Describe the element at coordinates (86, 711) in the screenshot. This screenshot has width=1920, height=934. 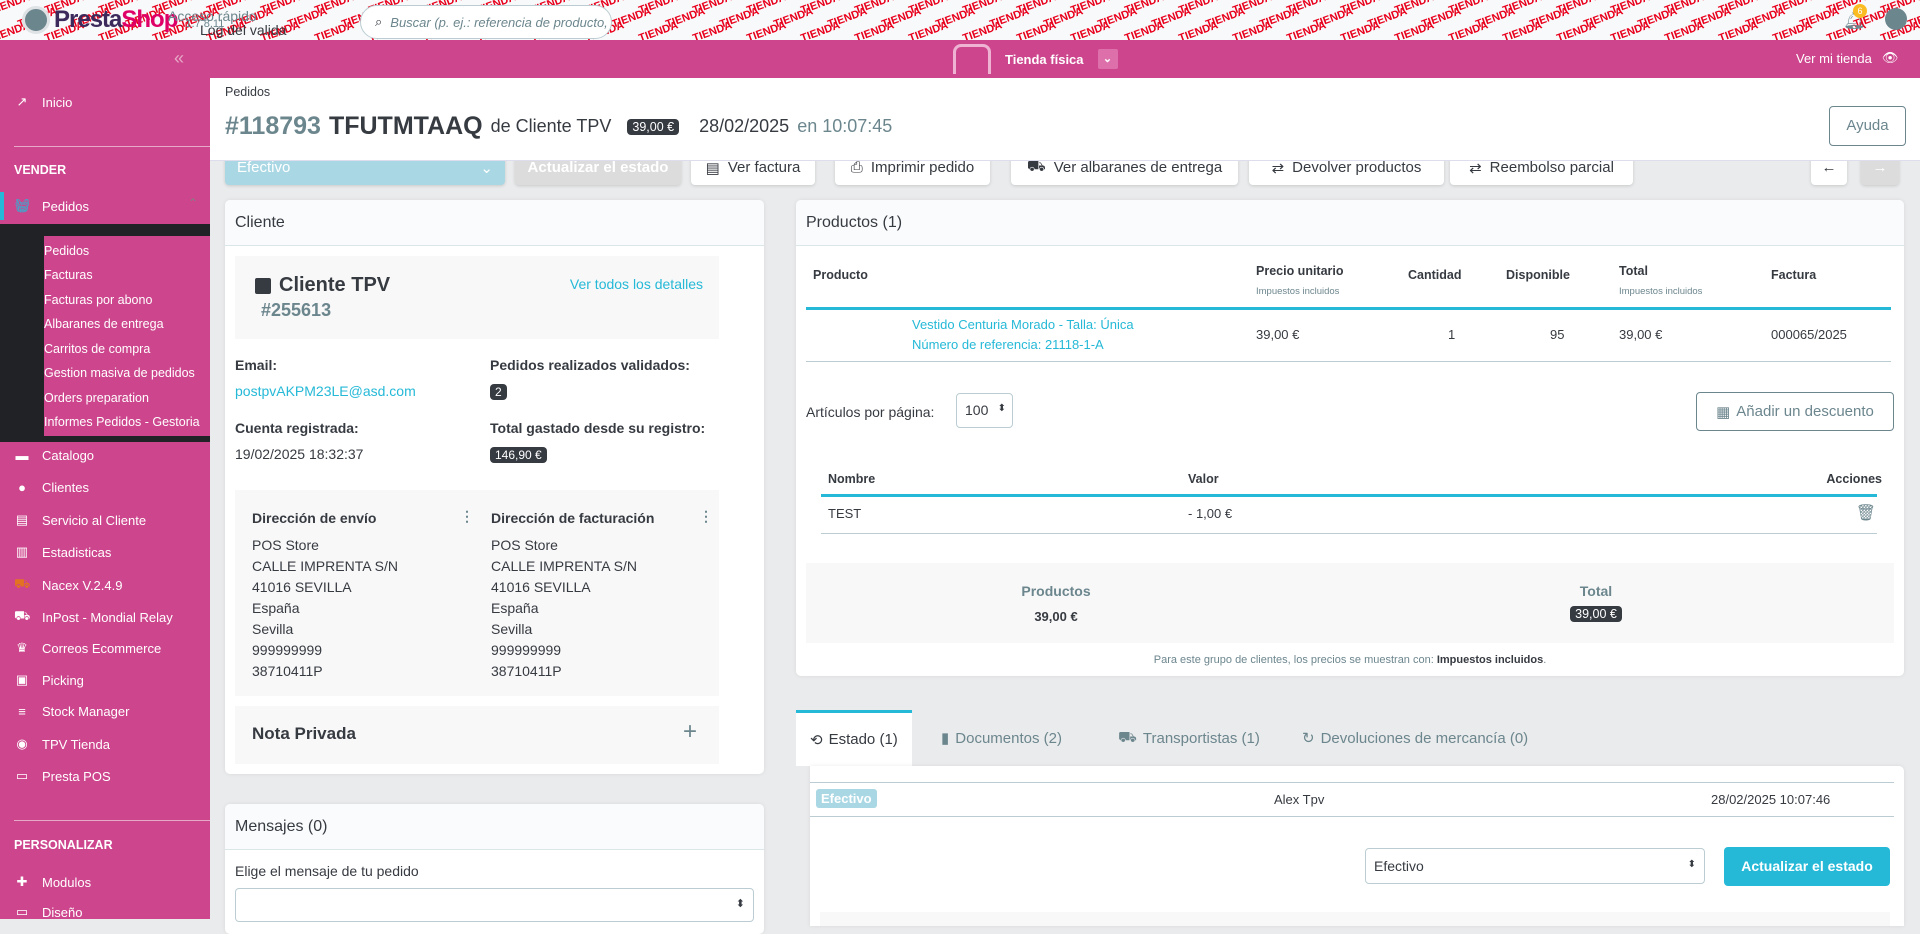
I see `sidebar-label: Stock Manager` at that location.